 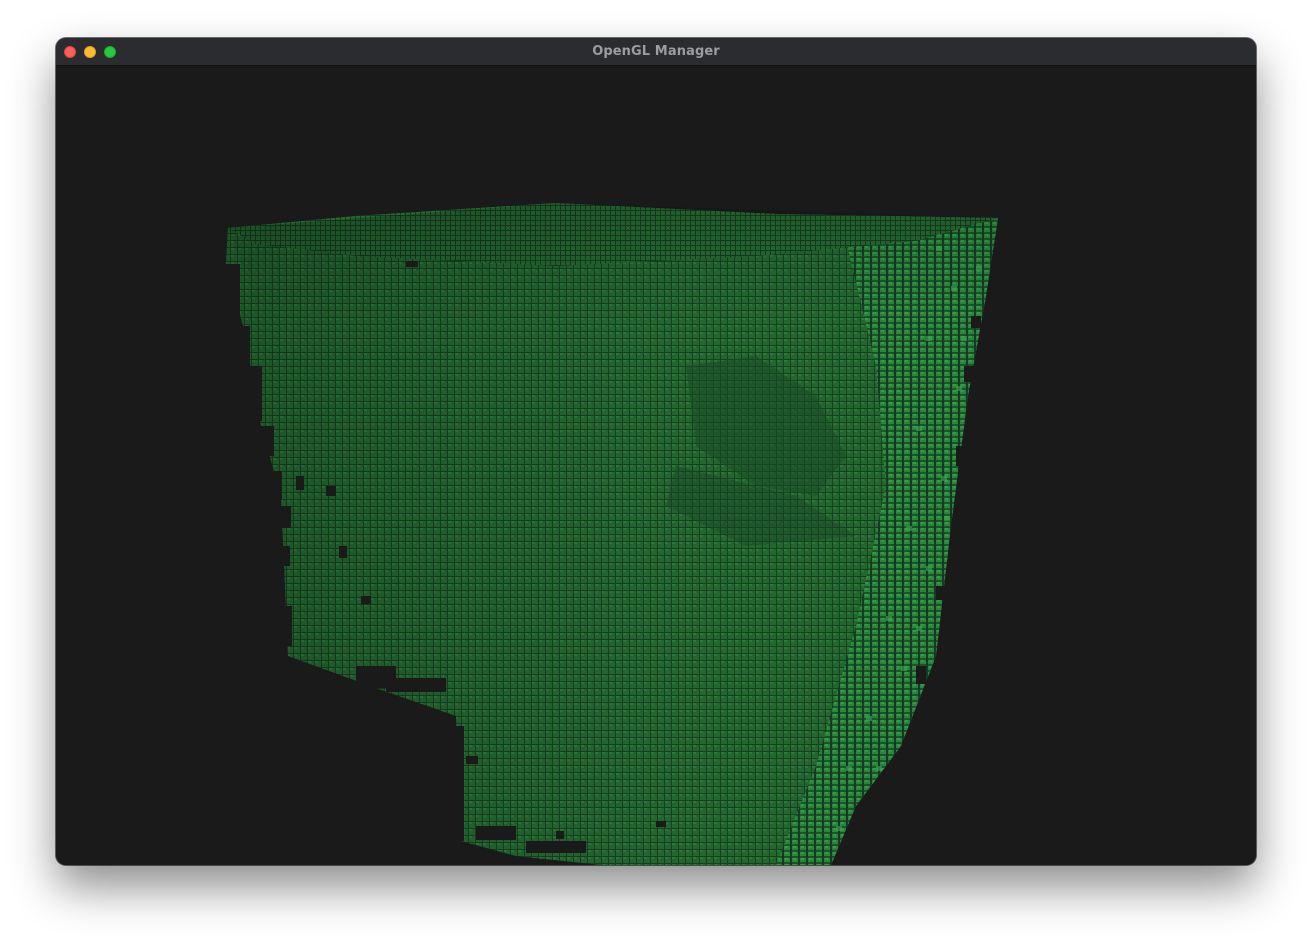 I want to click on title-bar: OpenGL Manager, so click(x=656, y=52).